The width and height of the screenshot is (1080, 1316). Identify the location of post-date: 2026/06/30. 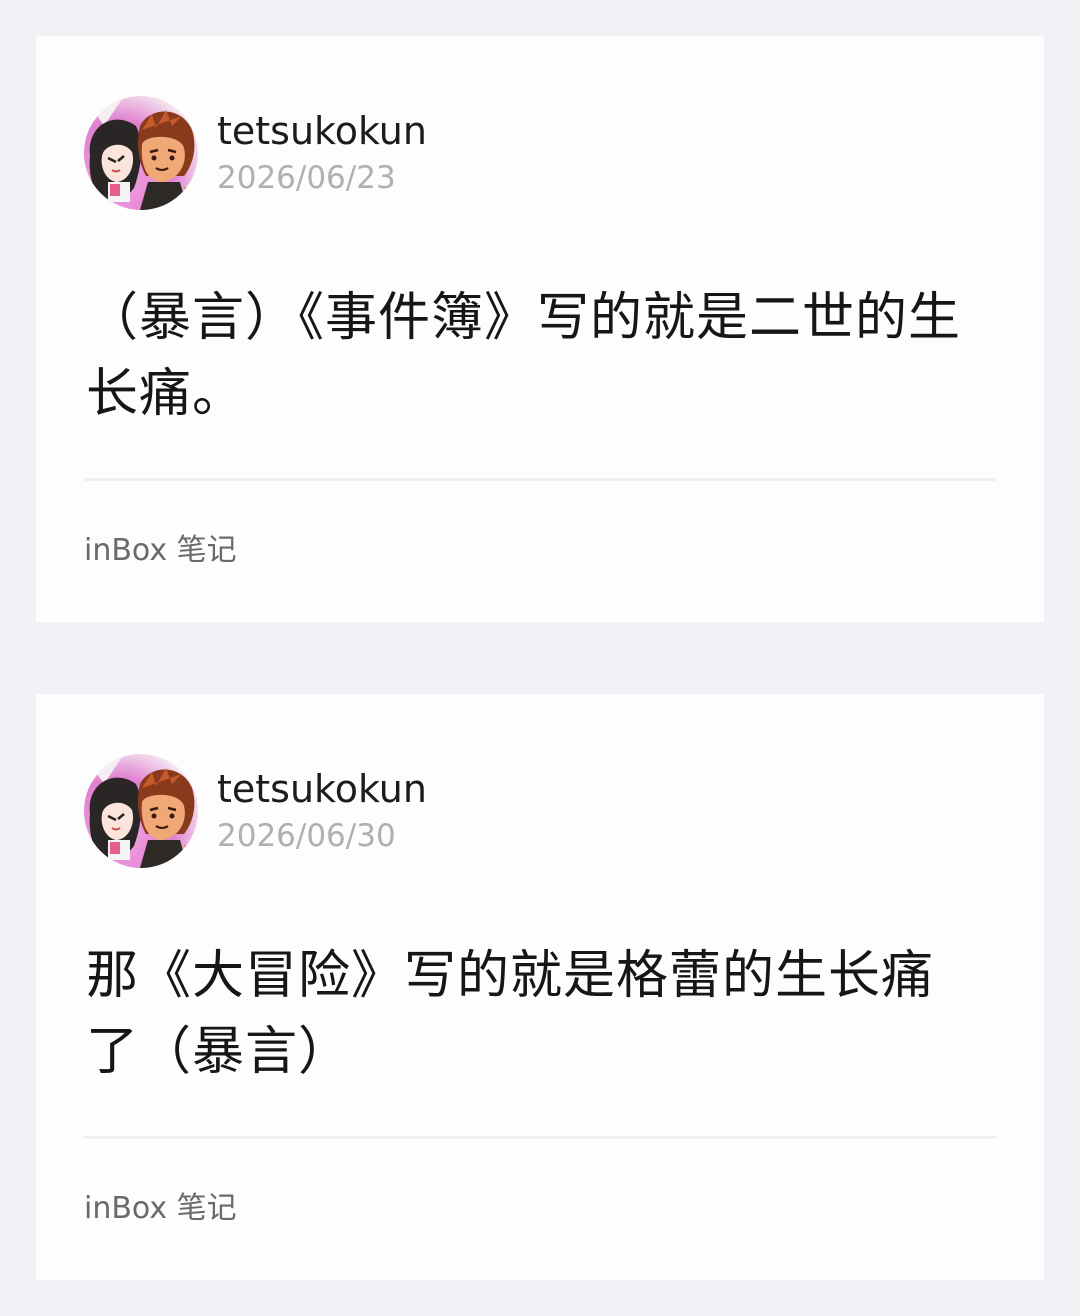
(306, 836).